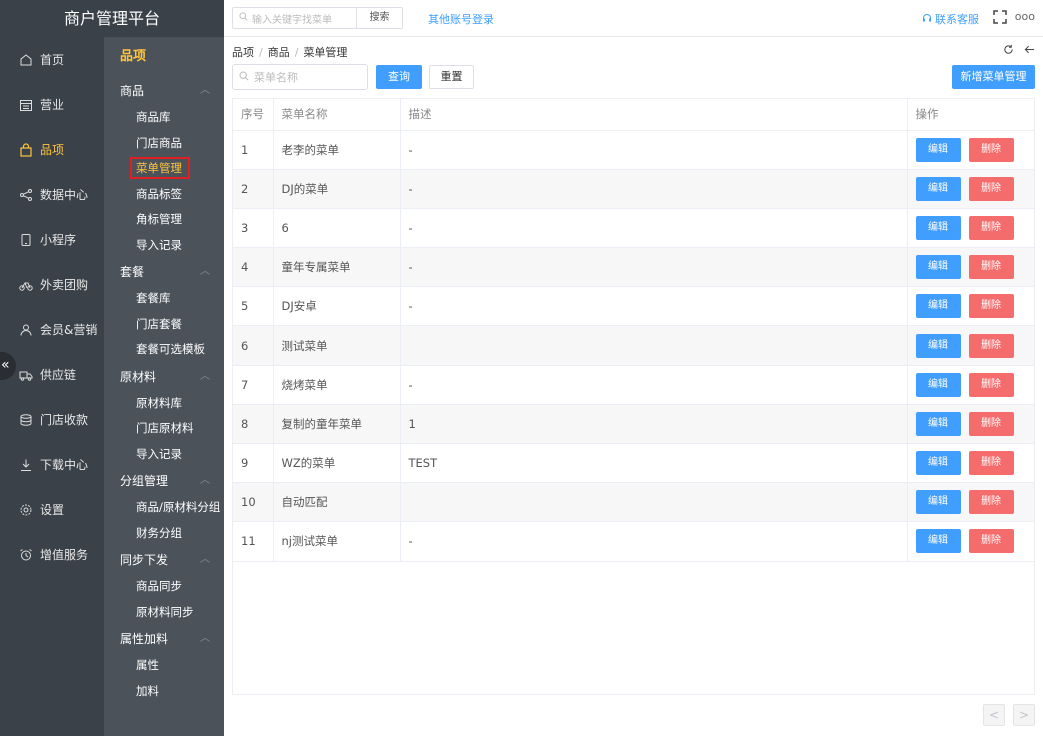 This screenshot has width=1043, height=736. I want to click on menu-search-input: 输入关键字找菜单, so click(294, 18).